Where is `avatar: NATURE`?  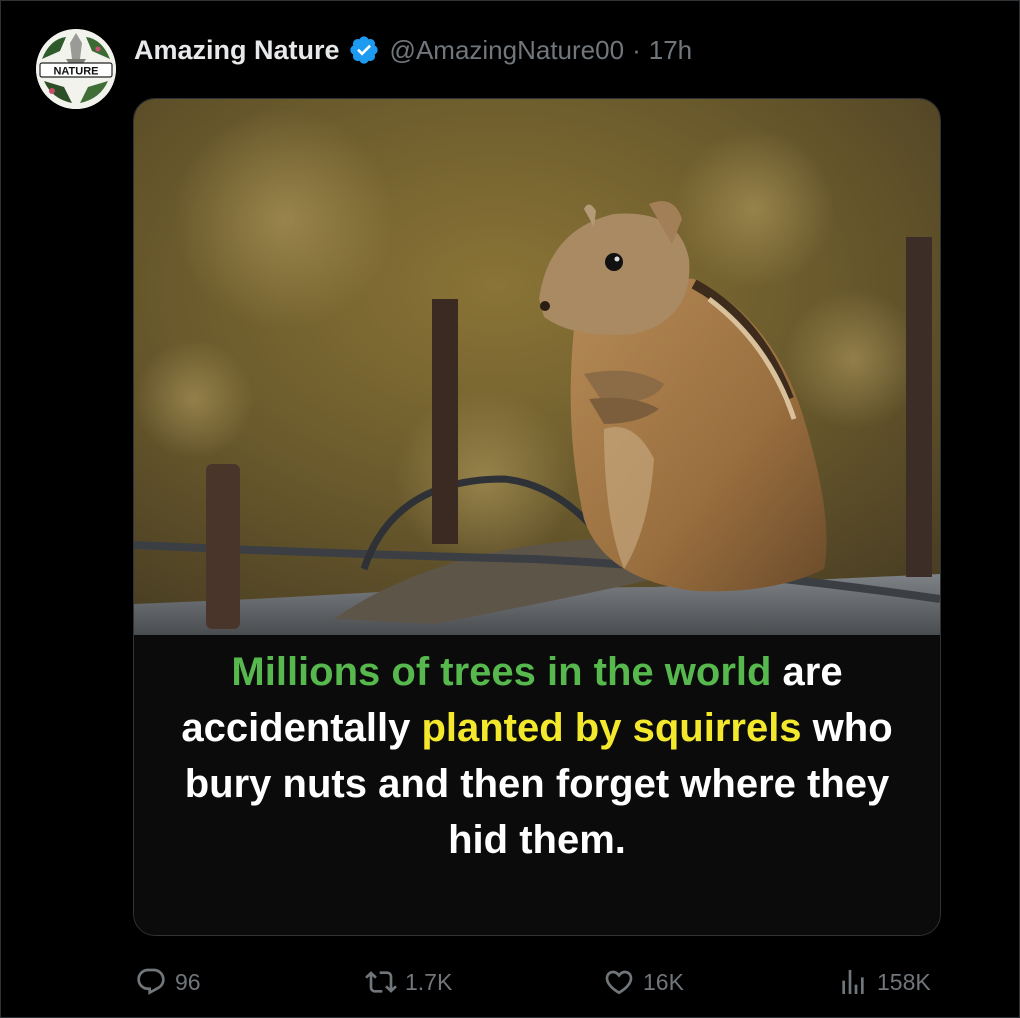
avatar: NATURE is located at coordinates (76, 69).